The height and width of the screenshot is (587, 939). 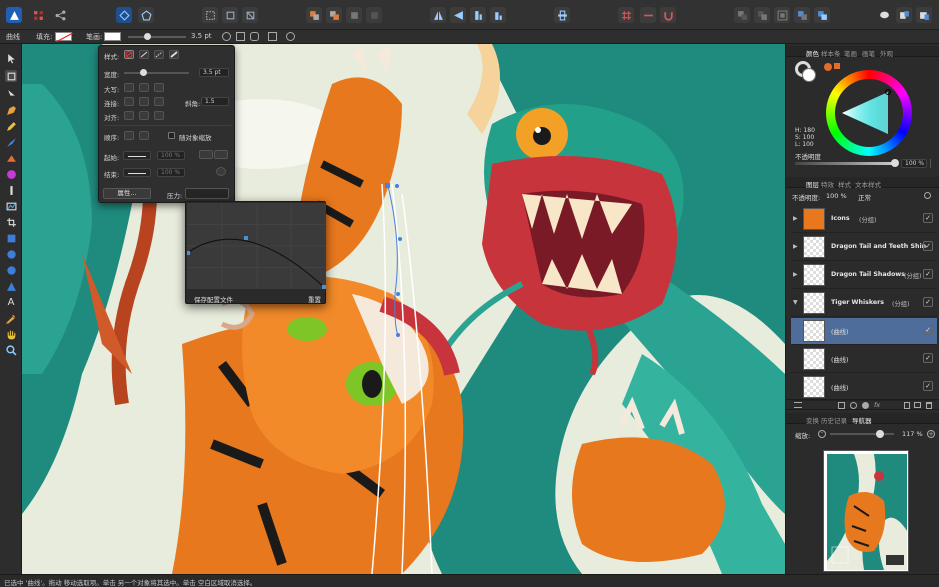 I want to click on tab-styles: 样式, so click(x=844, y=184).